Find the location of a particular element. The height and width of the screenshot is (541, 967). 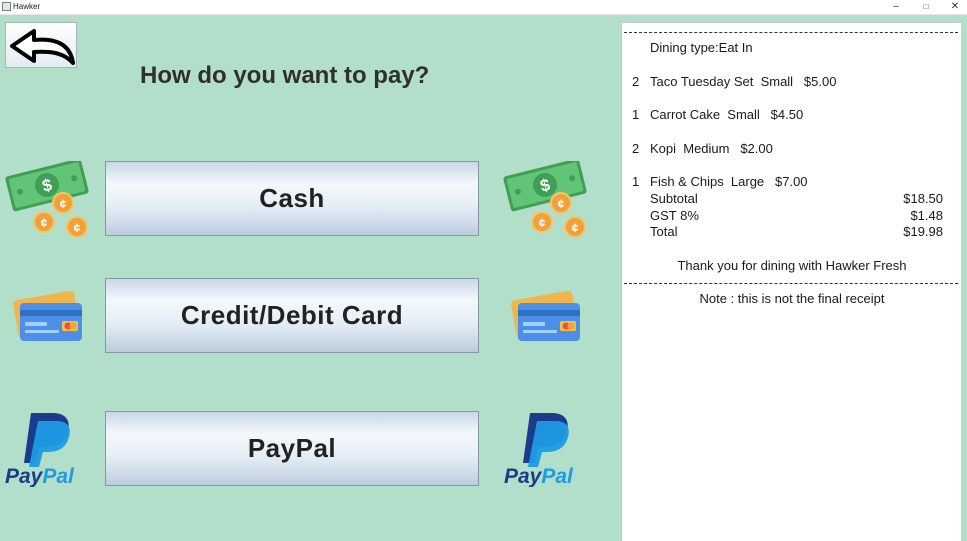

page-heading: How do you want to pay? is located at coordinates (285, 75).